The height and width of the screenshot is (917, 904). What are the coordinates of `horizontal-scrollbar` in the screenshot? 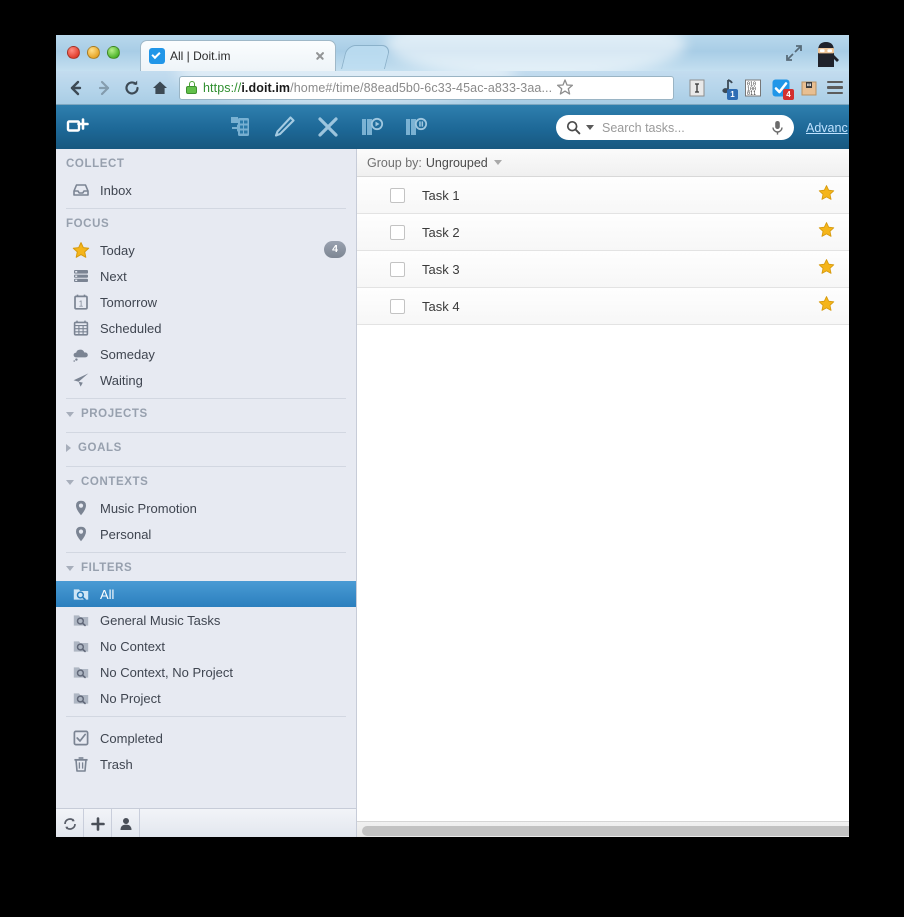 It's located at (603, 829).